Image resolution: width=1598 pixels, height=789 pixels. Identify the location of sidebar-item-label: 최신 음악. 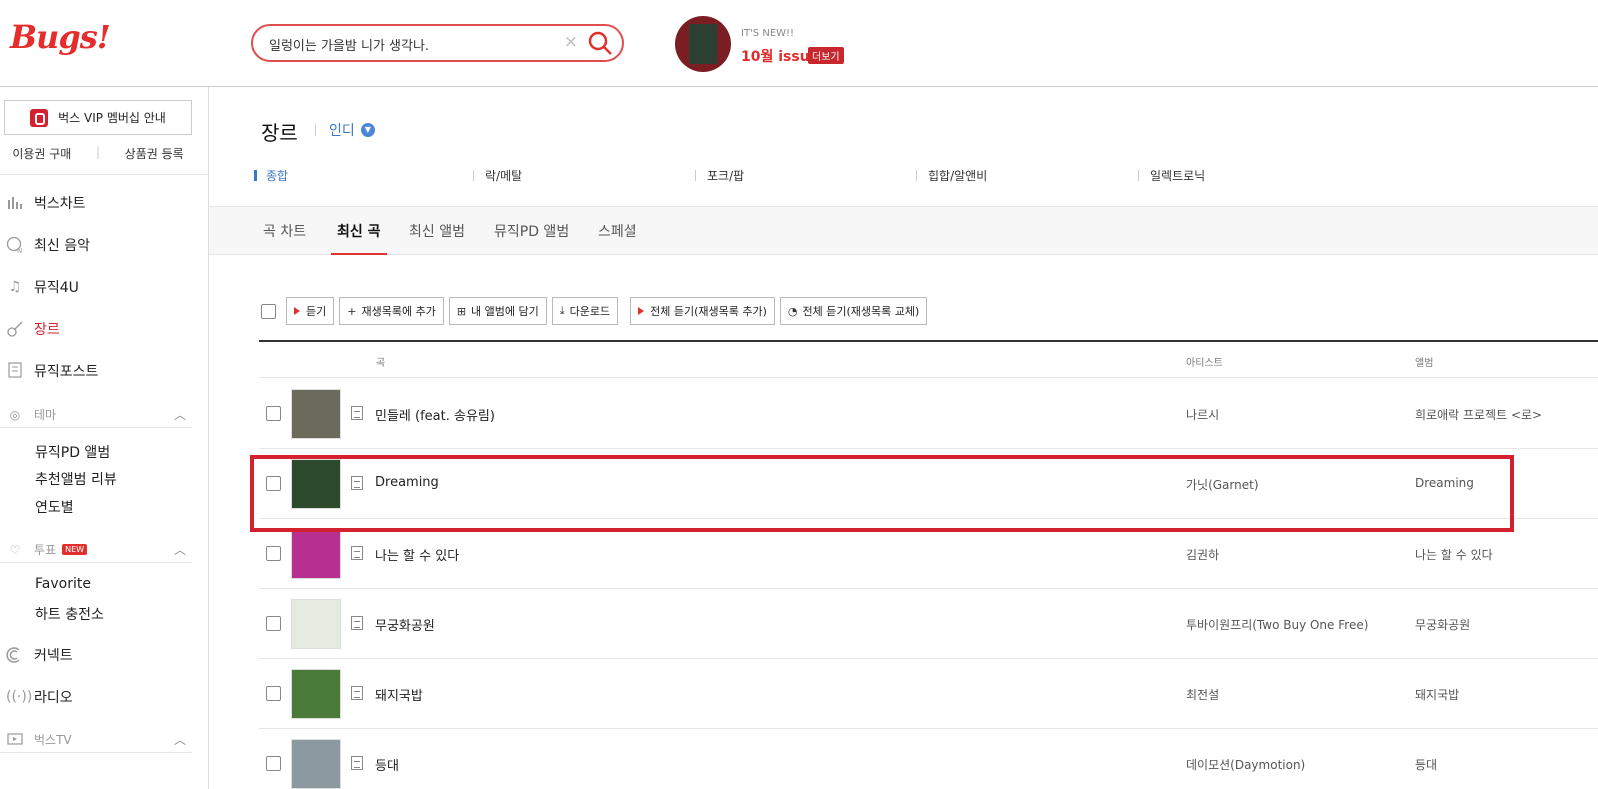
(62, 246).